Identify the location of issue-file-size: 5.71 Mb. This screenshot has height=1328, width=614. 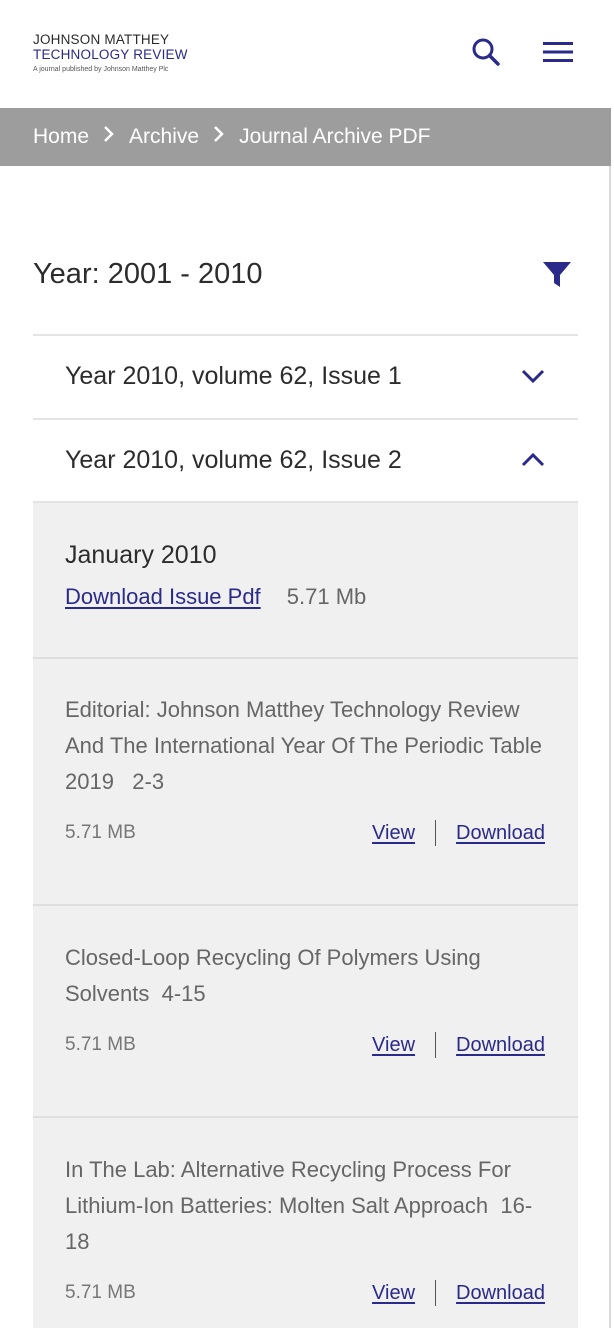
(326, 596).